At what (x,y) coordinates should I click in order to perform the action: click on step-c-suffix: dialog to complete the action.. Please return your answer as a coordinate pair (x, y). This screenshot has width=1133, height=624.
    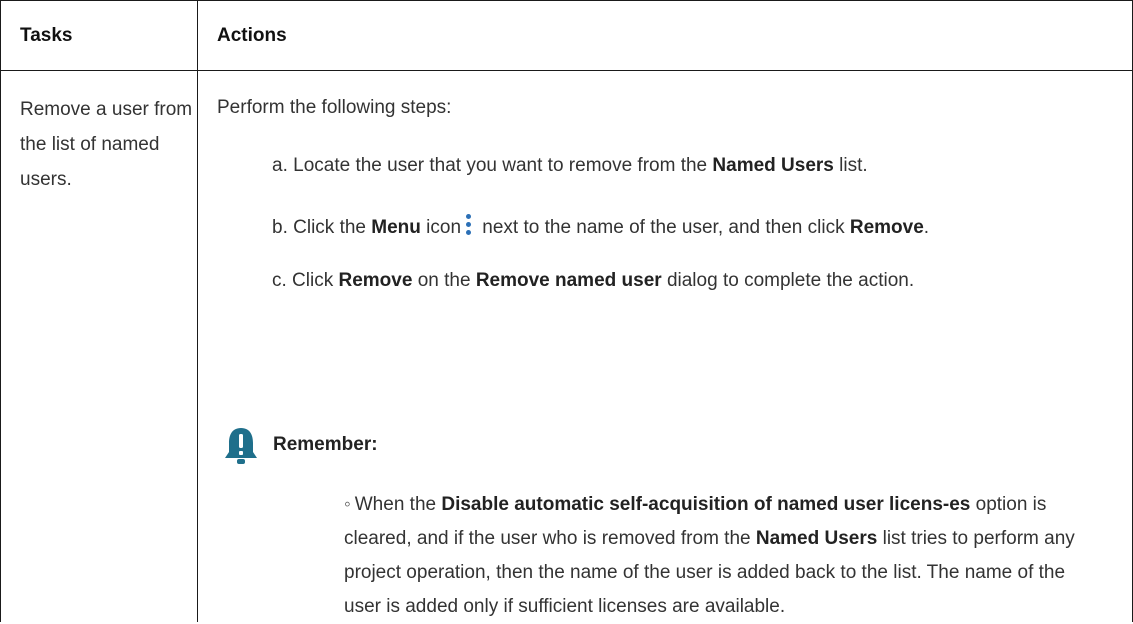
    Looking at the image, I should click on (788, 280).